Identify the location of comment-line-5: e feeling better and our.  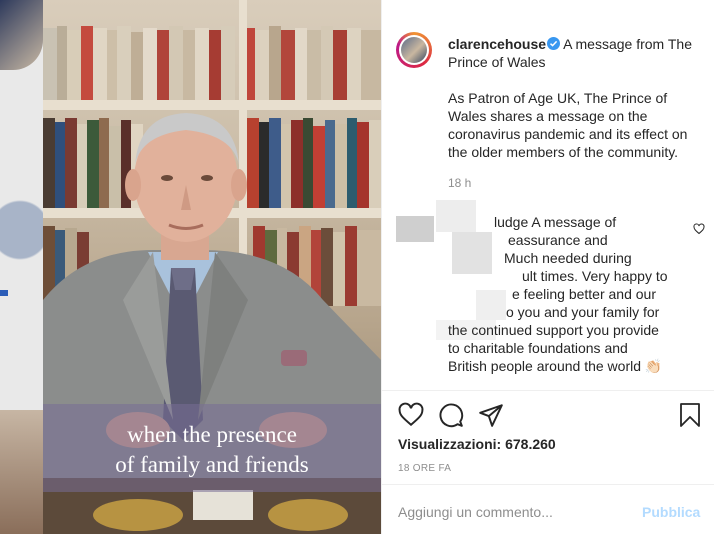
(584, 294).